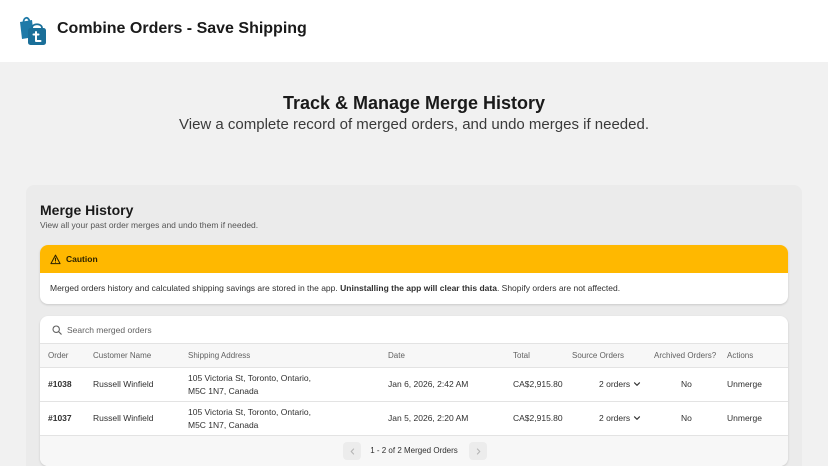 This screenshot has width=828, height=466. I want to click on col-header-source: Source Orders, so click(598, 355).